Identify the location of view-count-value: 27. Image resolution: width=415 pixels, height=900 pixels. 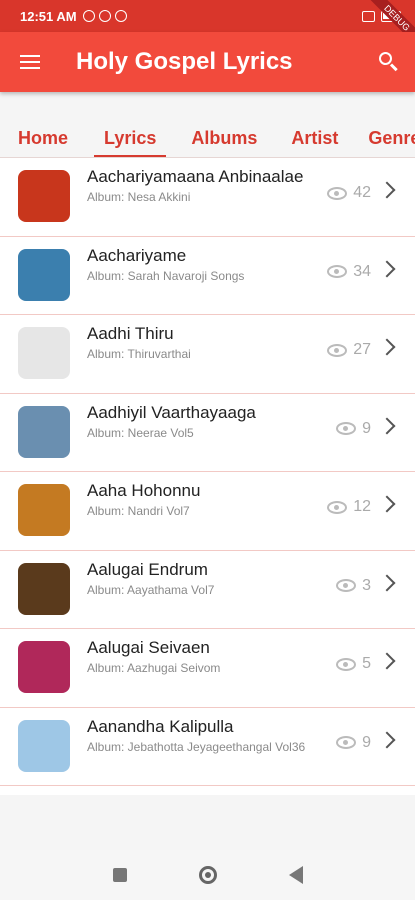
(362, 349).